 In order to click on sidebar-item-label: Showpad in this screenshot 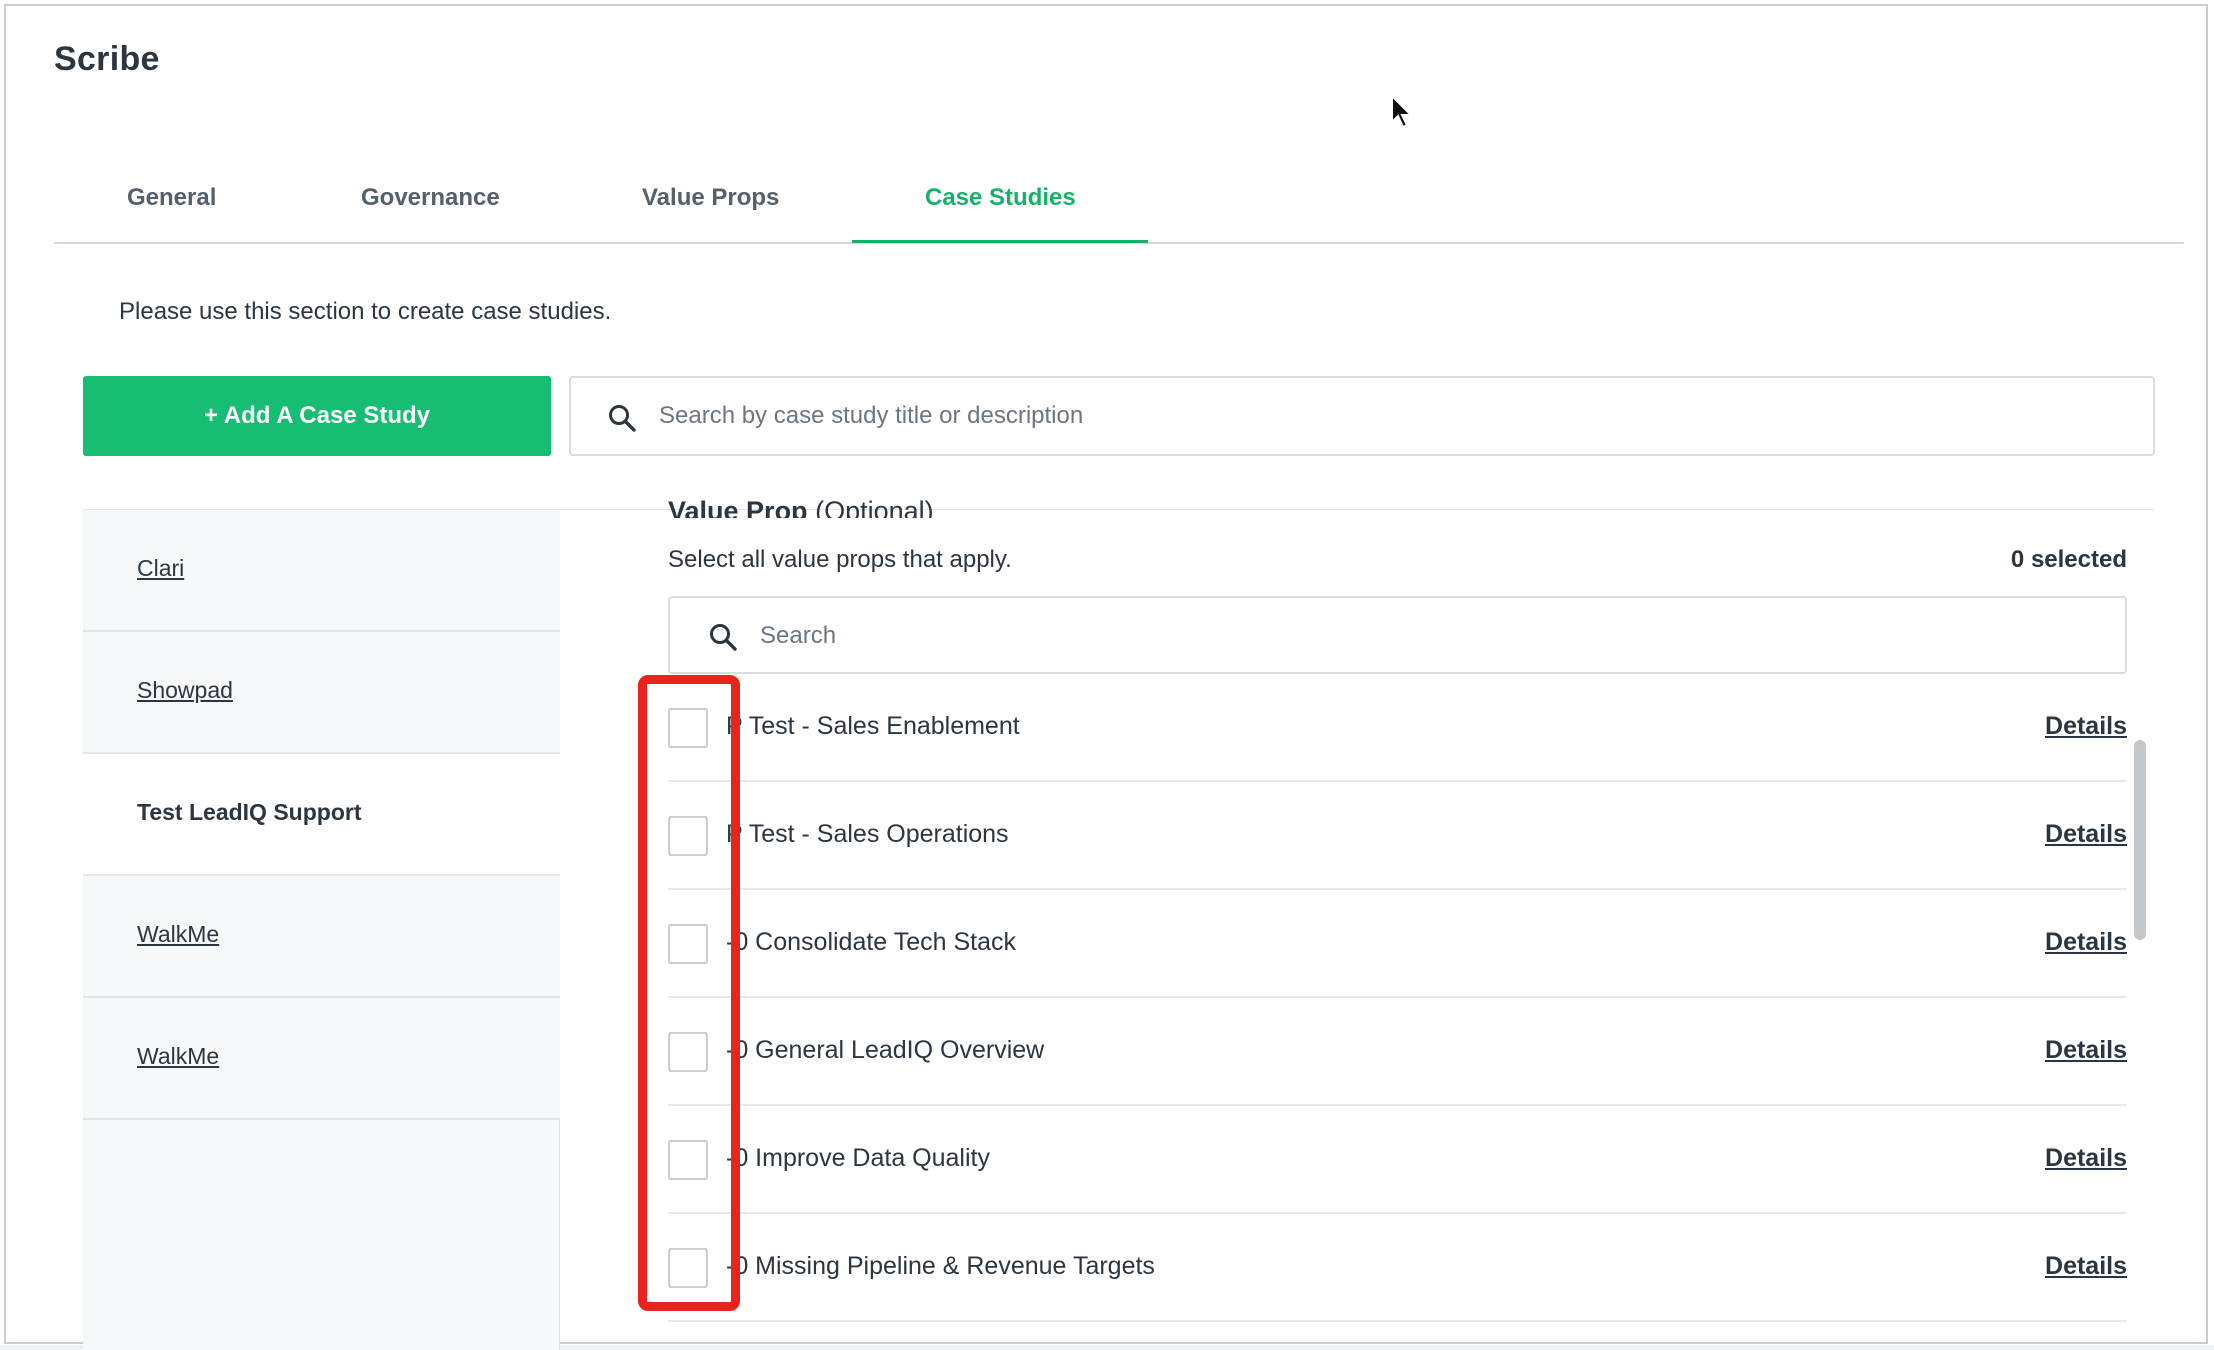, I will do `click(185, 690)`.